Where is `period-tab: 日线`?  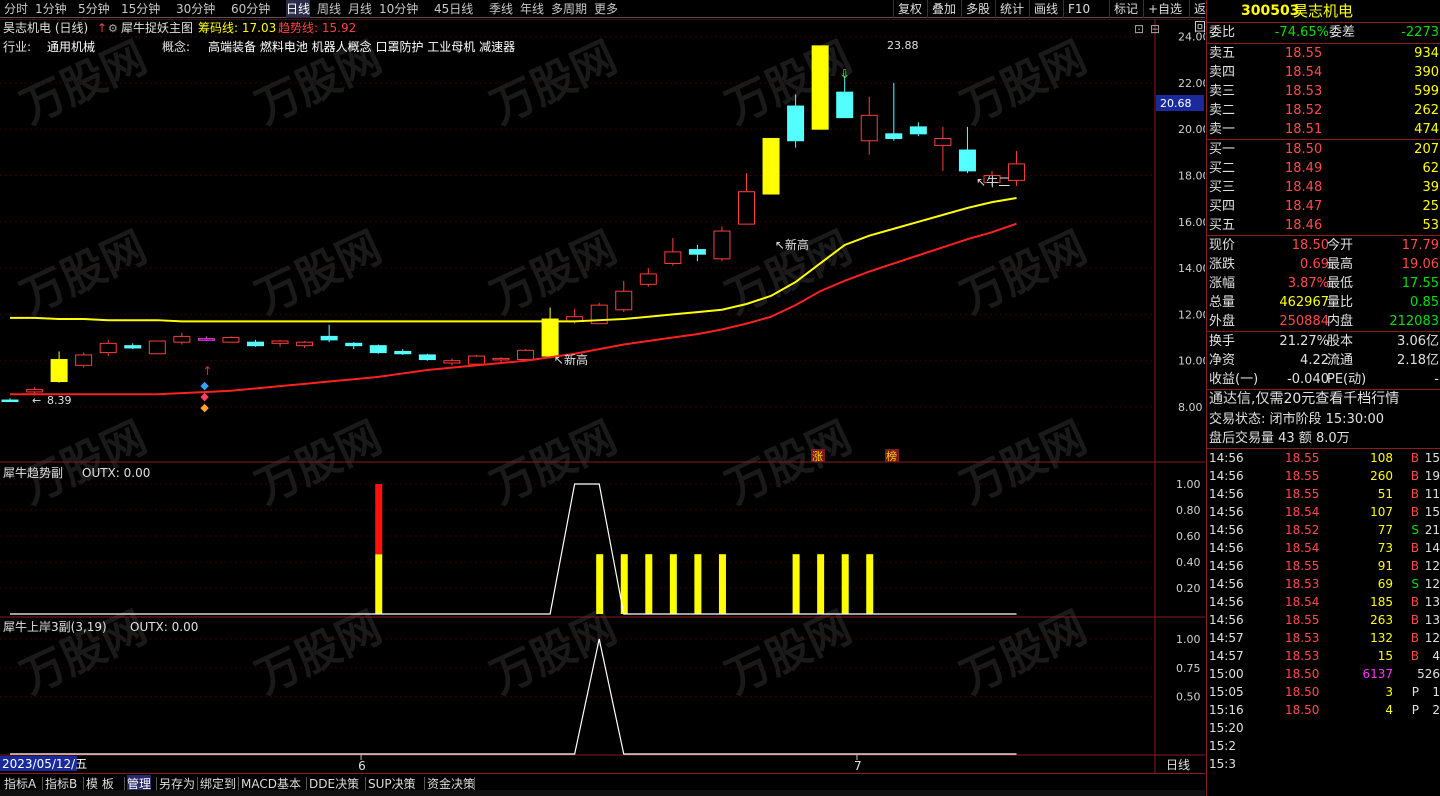
period-tab: 日线 is located at coordinates (298, 9).